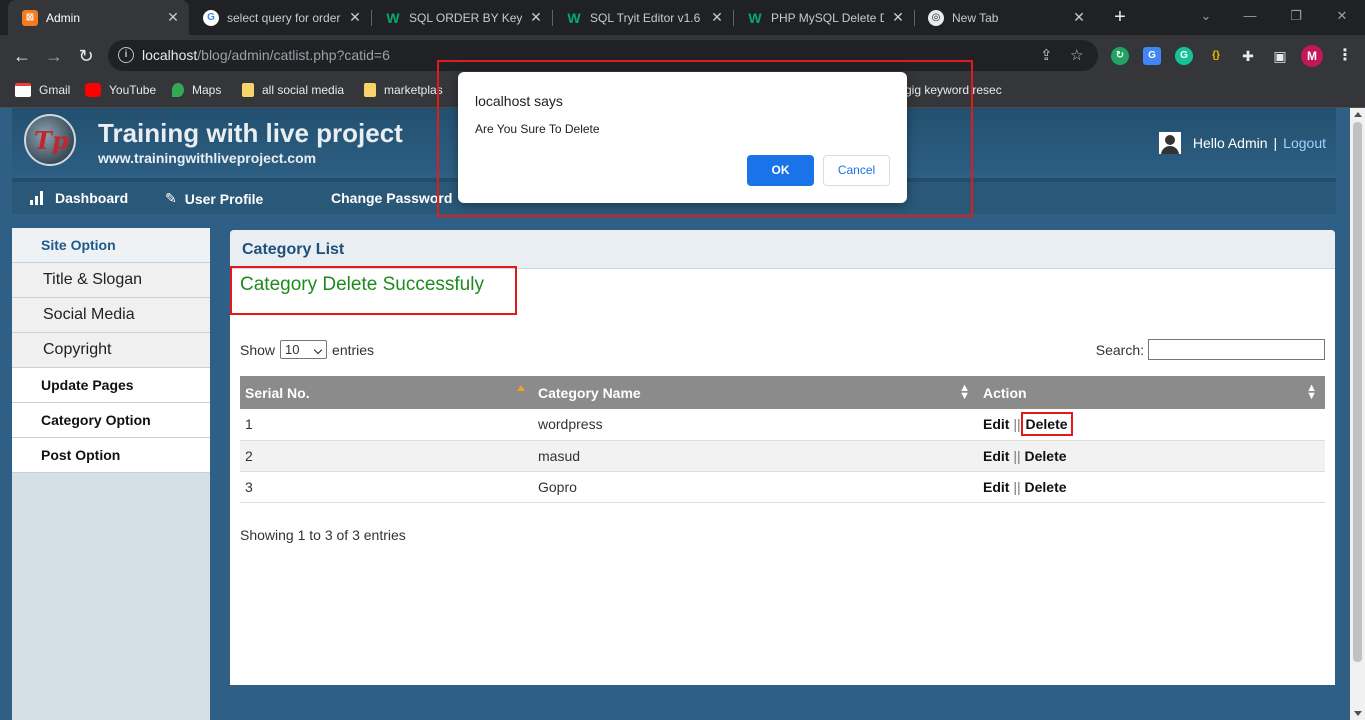 The image size is (1365, 720). Describe the element at coordinates (1296, 16) in the screenshot. I see `restore-icon: ❐` at that location.